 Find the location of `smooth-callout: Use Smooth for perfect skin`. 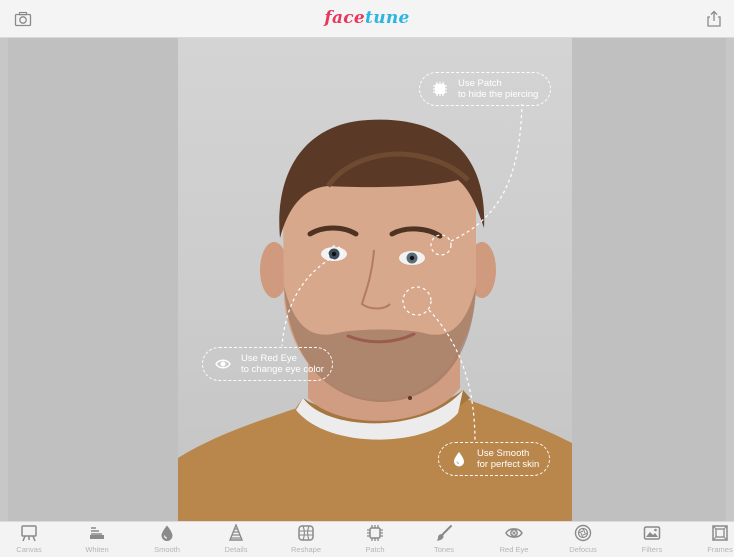

smooth-callout: Use Smooth for perfect skin is located at coordinates (494, 459).